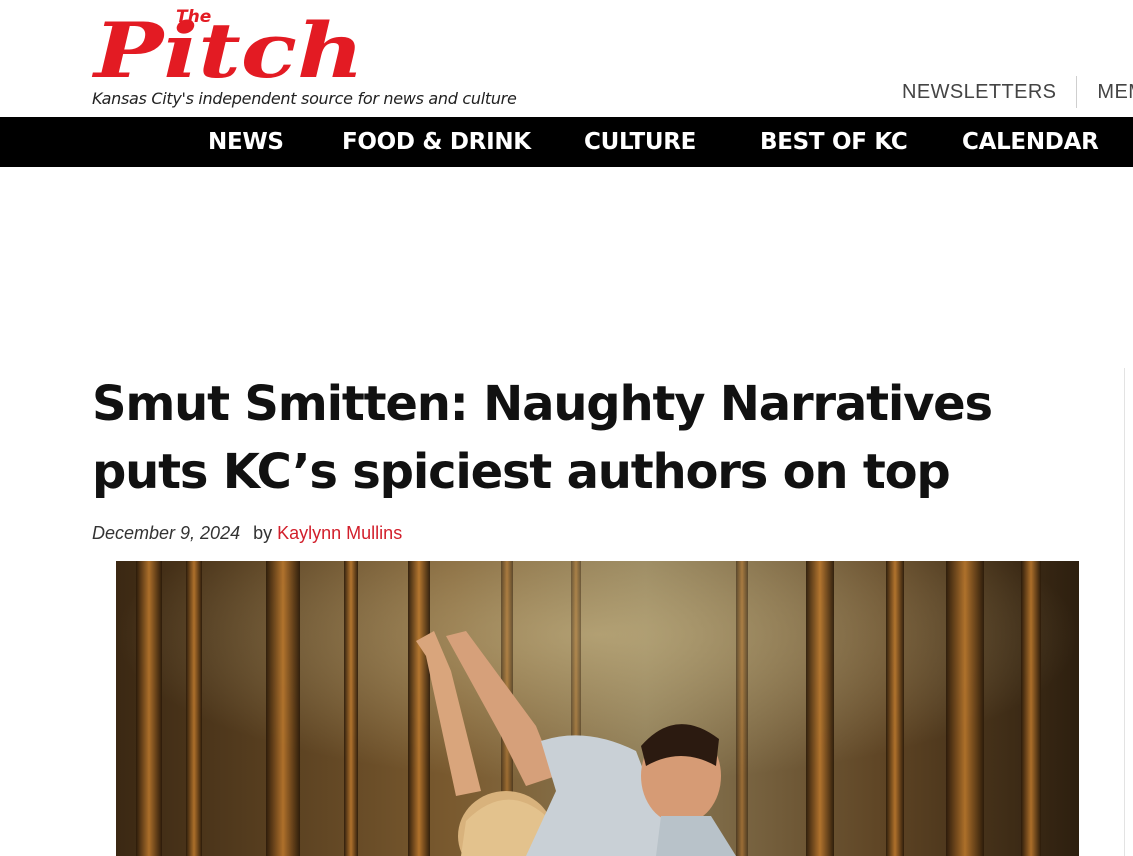  Describe the element at coordinates (247, 533) in the screenshot. I see `article-byline: December 9, 2024 by Kaylynn Mullins` at that location.